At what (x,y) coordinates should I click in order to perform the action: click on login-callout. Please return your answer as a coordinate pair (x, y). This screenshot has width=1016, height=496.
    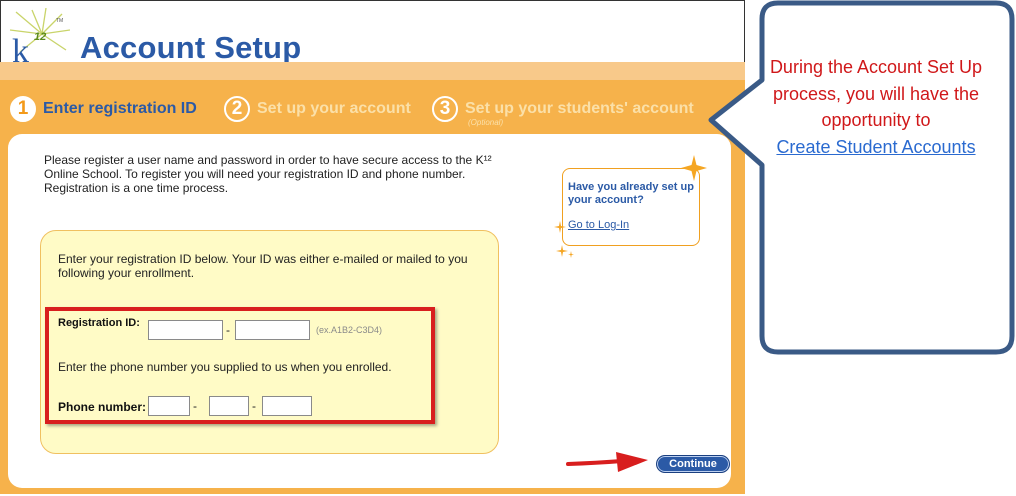
    Looking at the image, I should click on (631, 207).